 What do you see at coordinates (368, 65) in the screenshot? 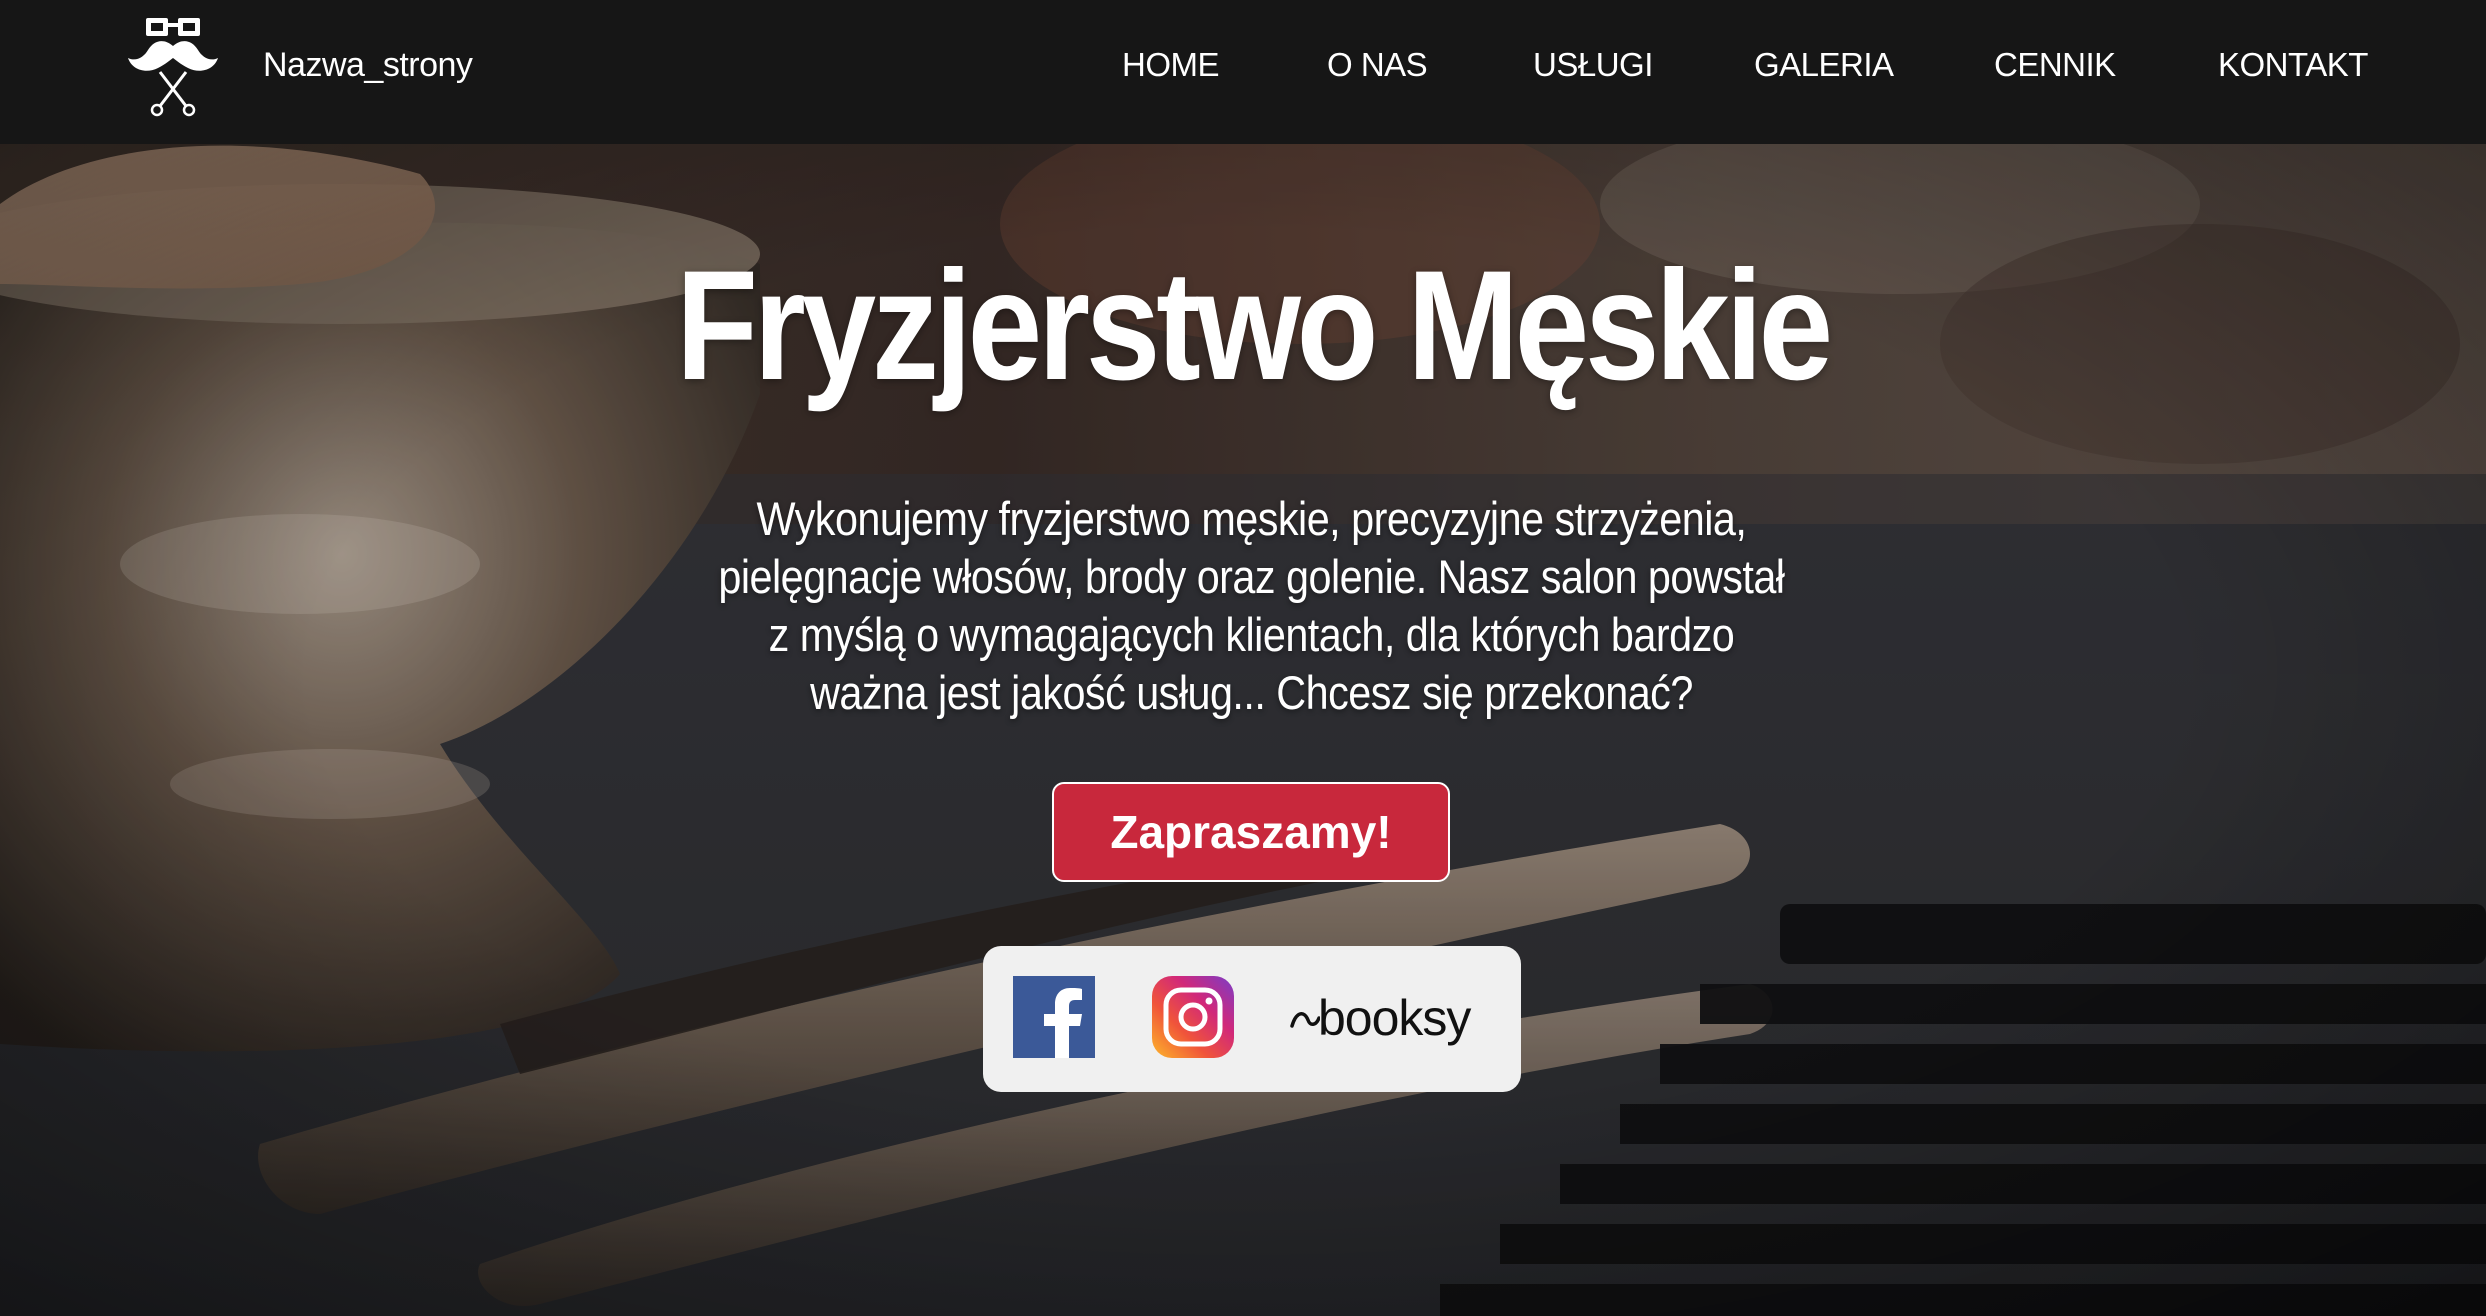
I see `site-name: Nazwa_strony` at bounding box center [368, 65].